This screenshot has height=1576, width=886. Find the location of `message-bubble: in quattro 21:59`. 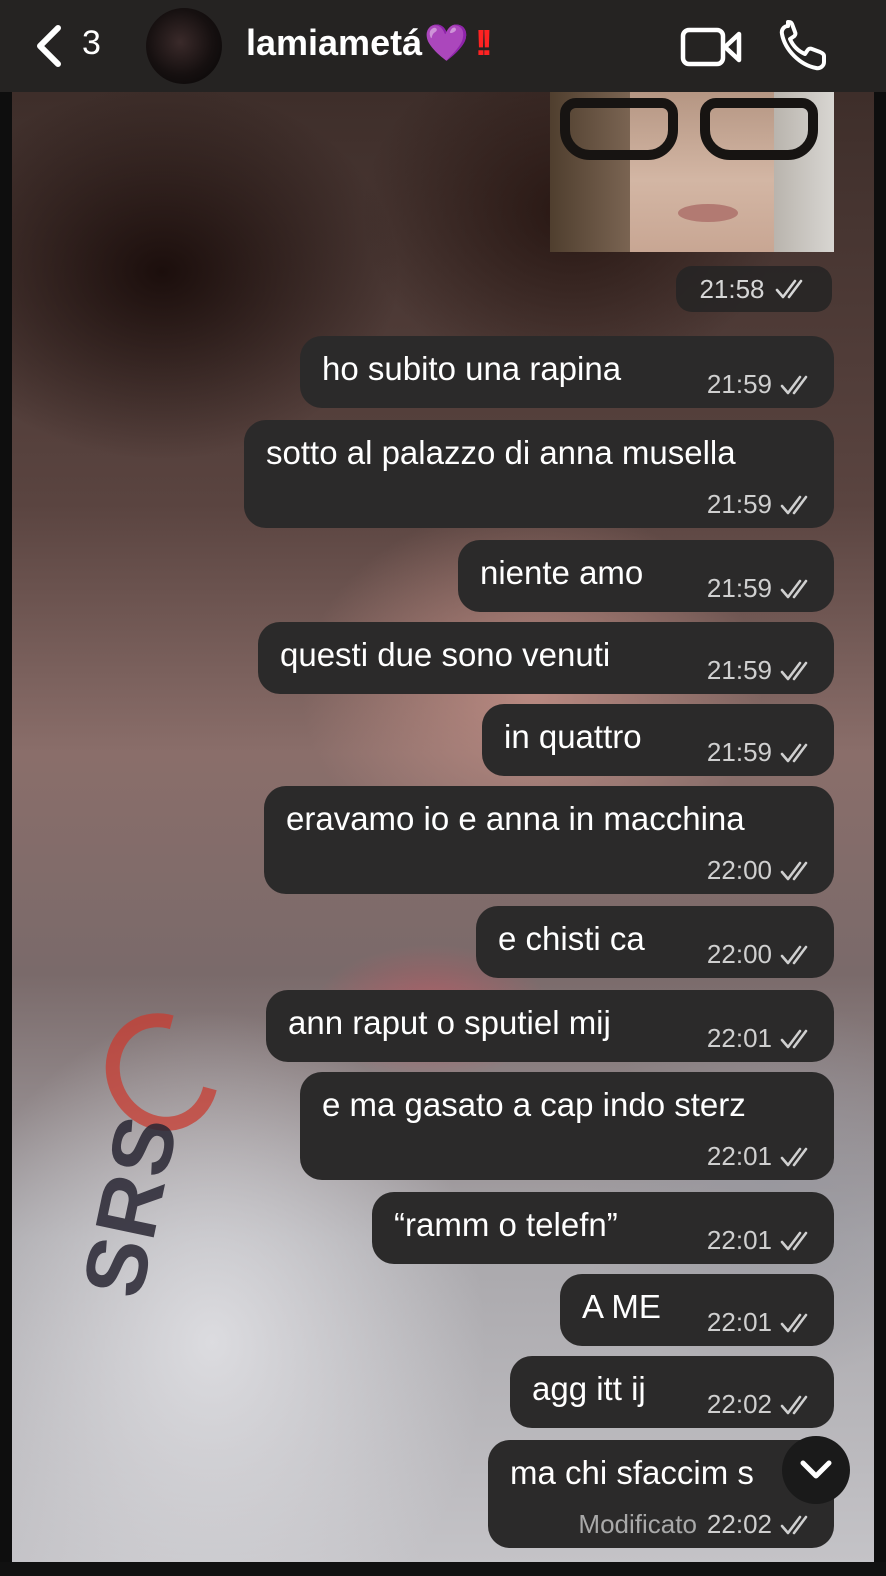

message-bubble: in quattro 21:59 is located at coordinates (658, 740).